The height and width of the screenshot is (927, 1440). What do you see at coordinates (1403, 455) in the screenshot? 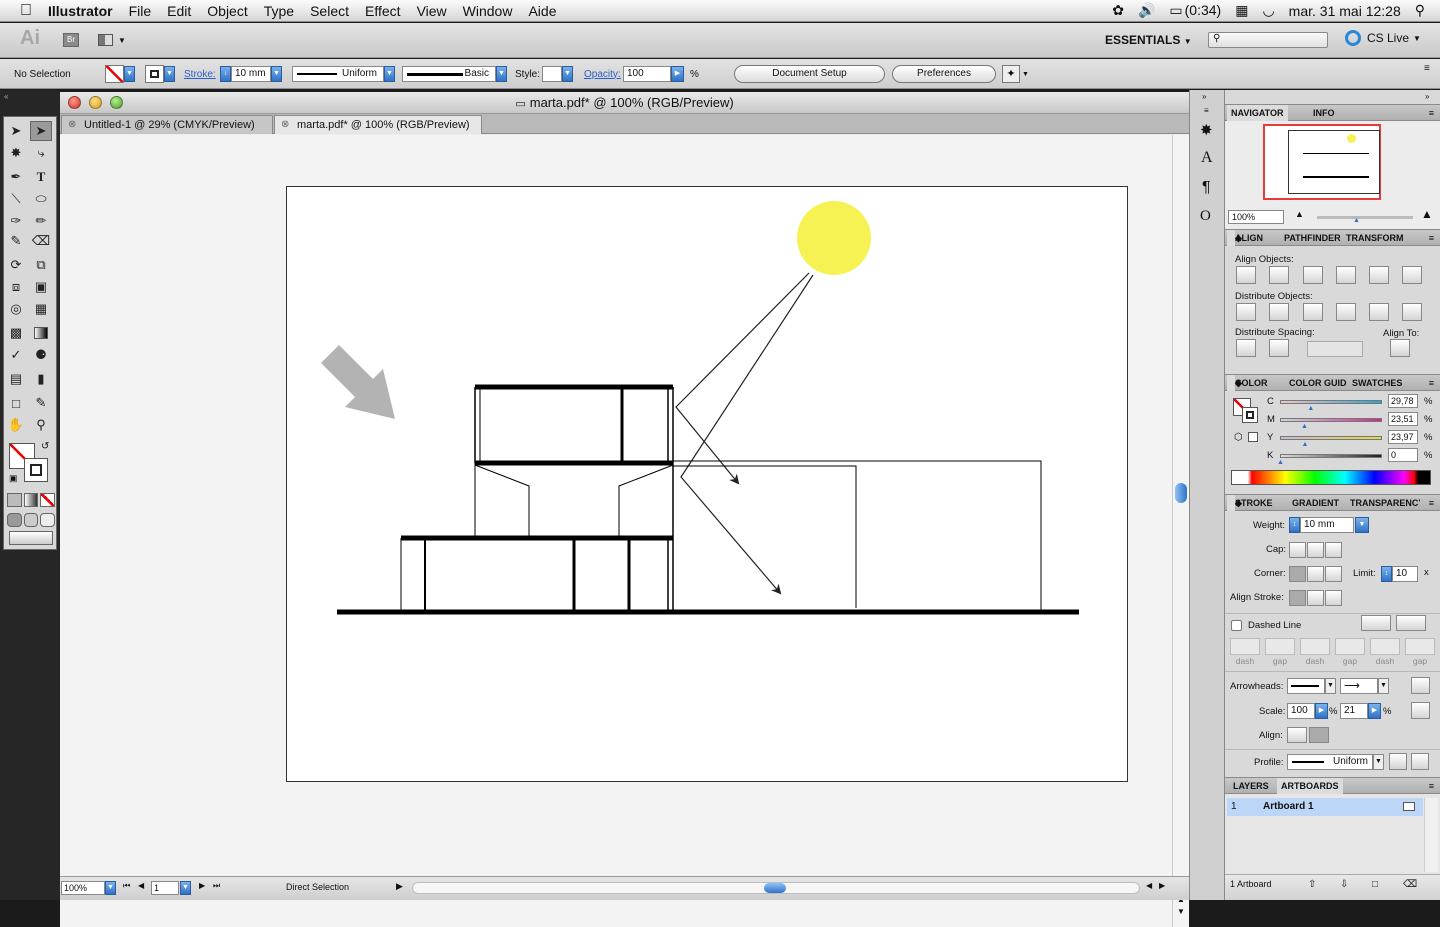
I see `black-value-input: 0` at bounding box center [1403, 455].